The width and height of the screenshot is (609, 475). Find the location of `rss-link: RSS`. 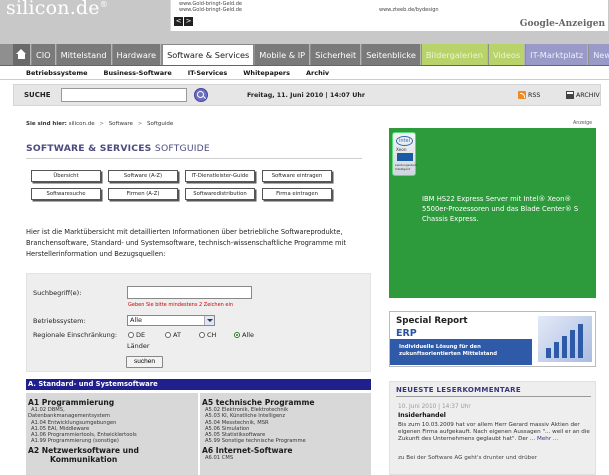

rss-link: RSS is located at coordinates (529, 95).